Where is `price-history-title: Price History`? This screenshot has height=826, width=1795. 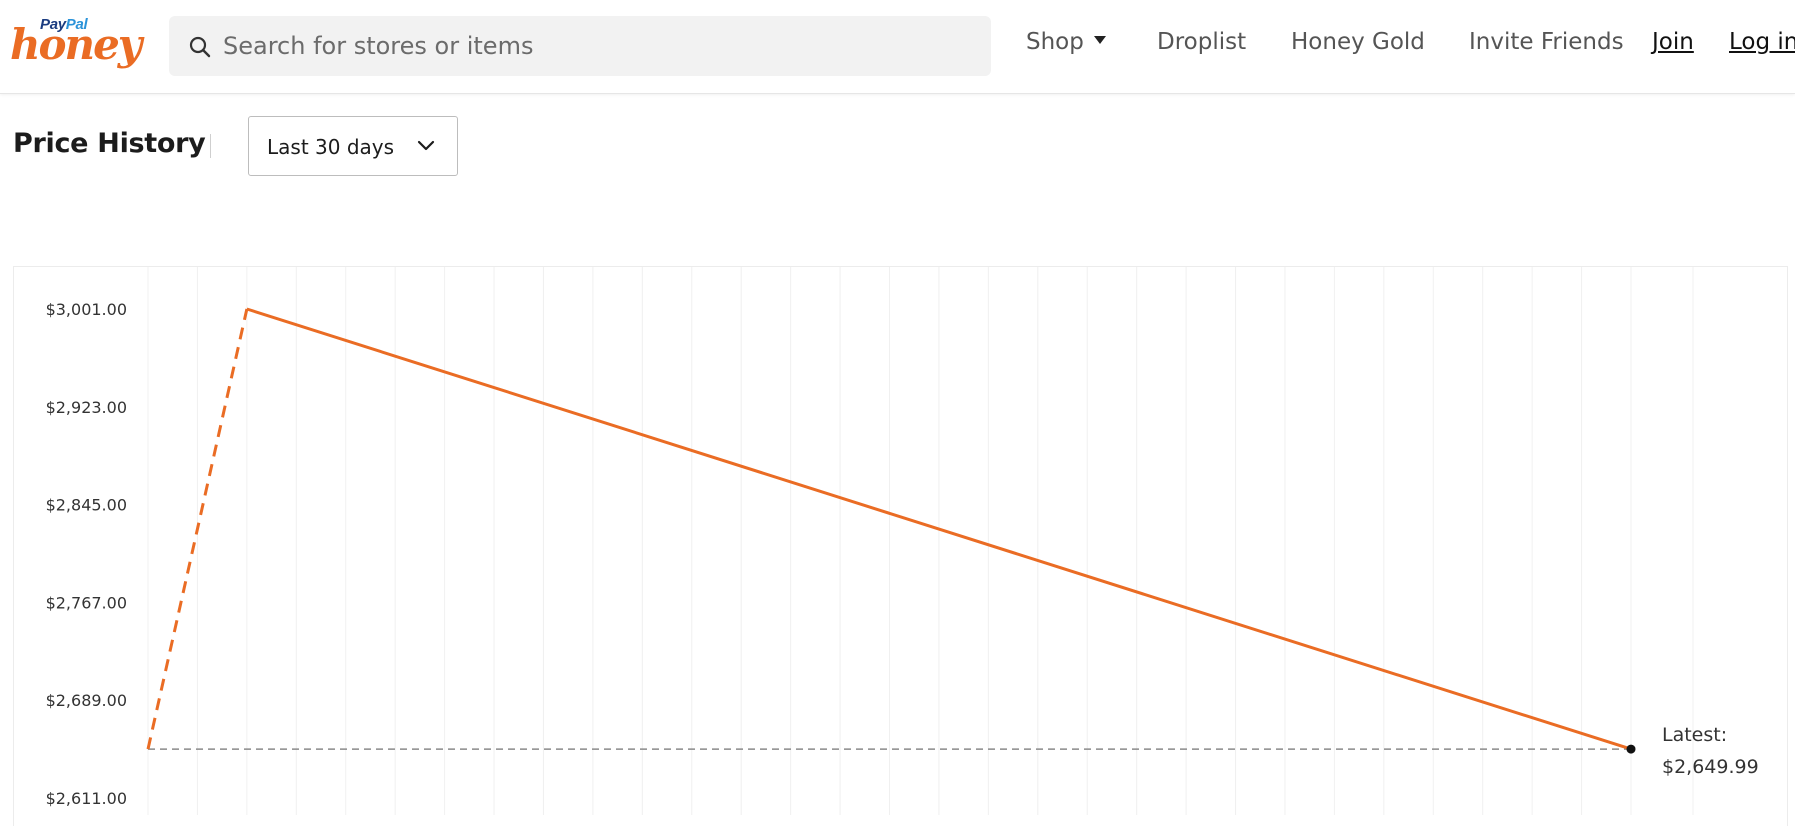 price-history-title: Price History is located at coordinates (109, 143).